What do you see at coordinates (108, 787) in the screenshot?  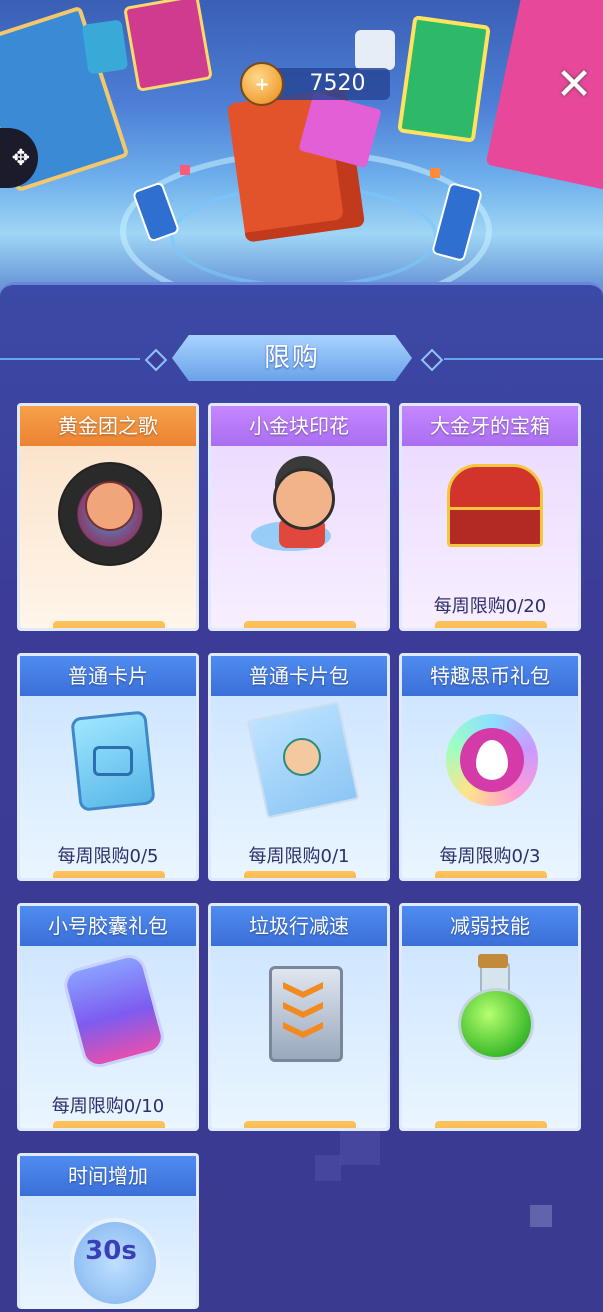 I see `item-body: 每周限购0/5 ✦20000` at bounding box center [108, 787].